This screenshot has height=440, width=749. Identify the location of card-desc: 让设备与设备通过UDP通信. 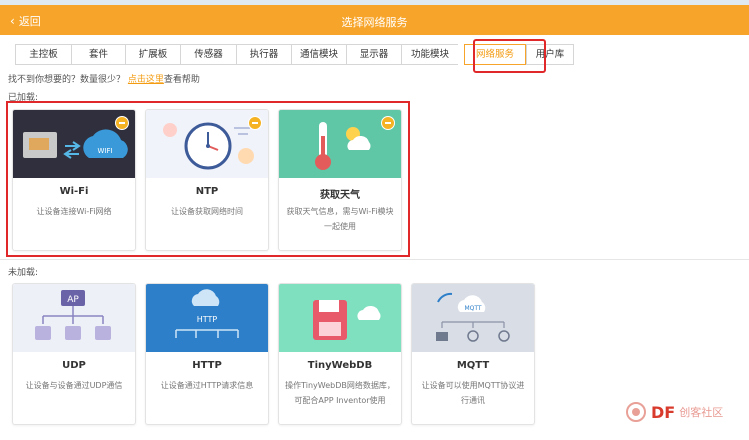
(74, 385).